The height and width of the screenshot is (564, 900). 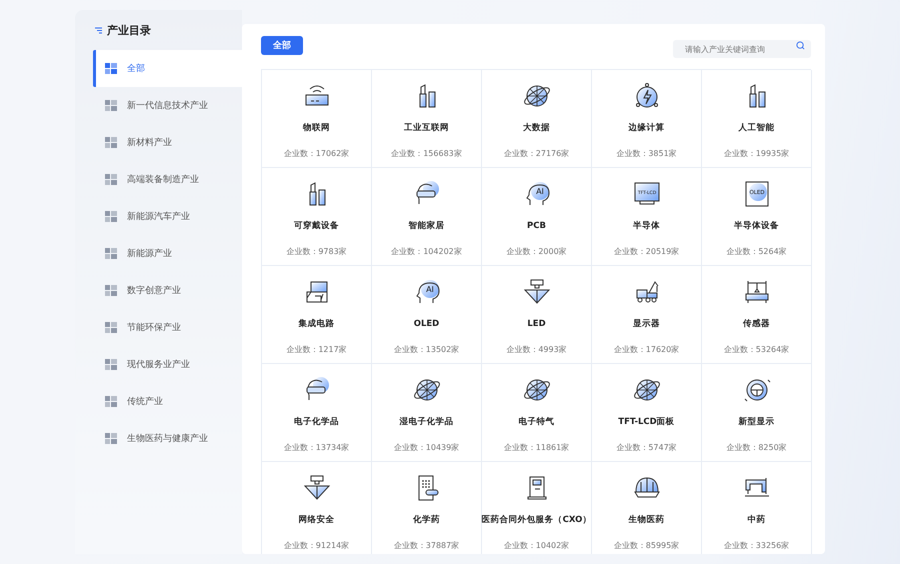 I want to click on search-icon, so click(x=800, y=45).